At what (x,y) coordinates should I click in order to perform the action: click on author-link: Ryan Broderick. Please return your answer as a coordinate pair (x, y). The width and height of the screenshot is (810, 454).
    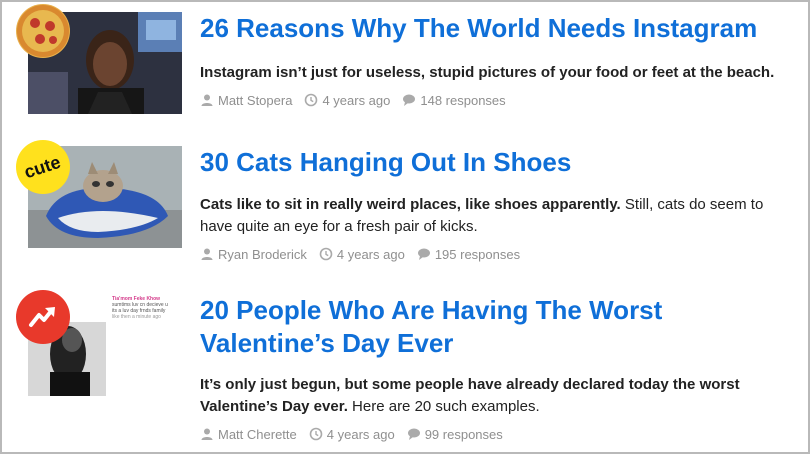
    Looking at the image, I should click on (262, 254).